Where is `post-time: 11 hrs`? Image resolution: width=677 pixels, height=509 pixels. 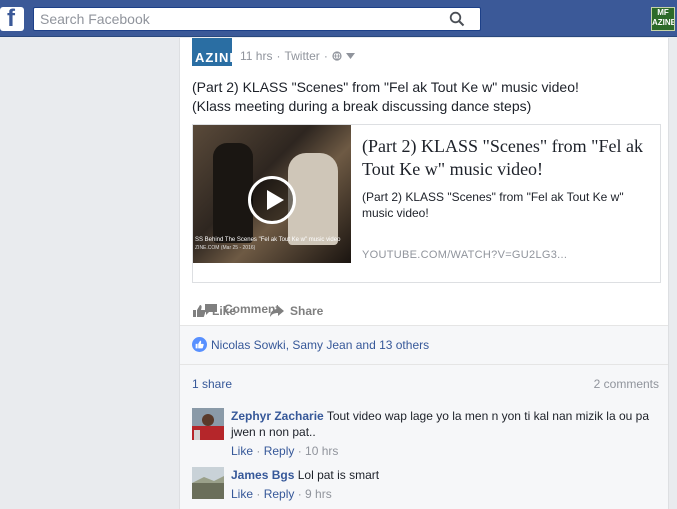 post-time: 11 hrs is located at coordinates (256, 56).